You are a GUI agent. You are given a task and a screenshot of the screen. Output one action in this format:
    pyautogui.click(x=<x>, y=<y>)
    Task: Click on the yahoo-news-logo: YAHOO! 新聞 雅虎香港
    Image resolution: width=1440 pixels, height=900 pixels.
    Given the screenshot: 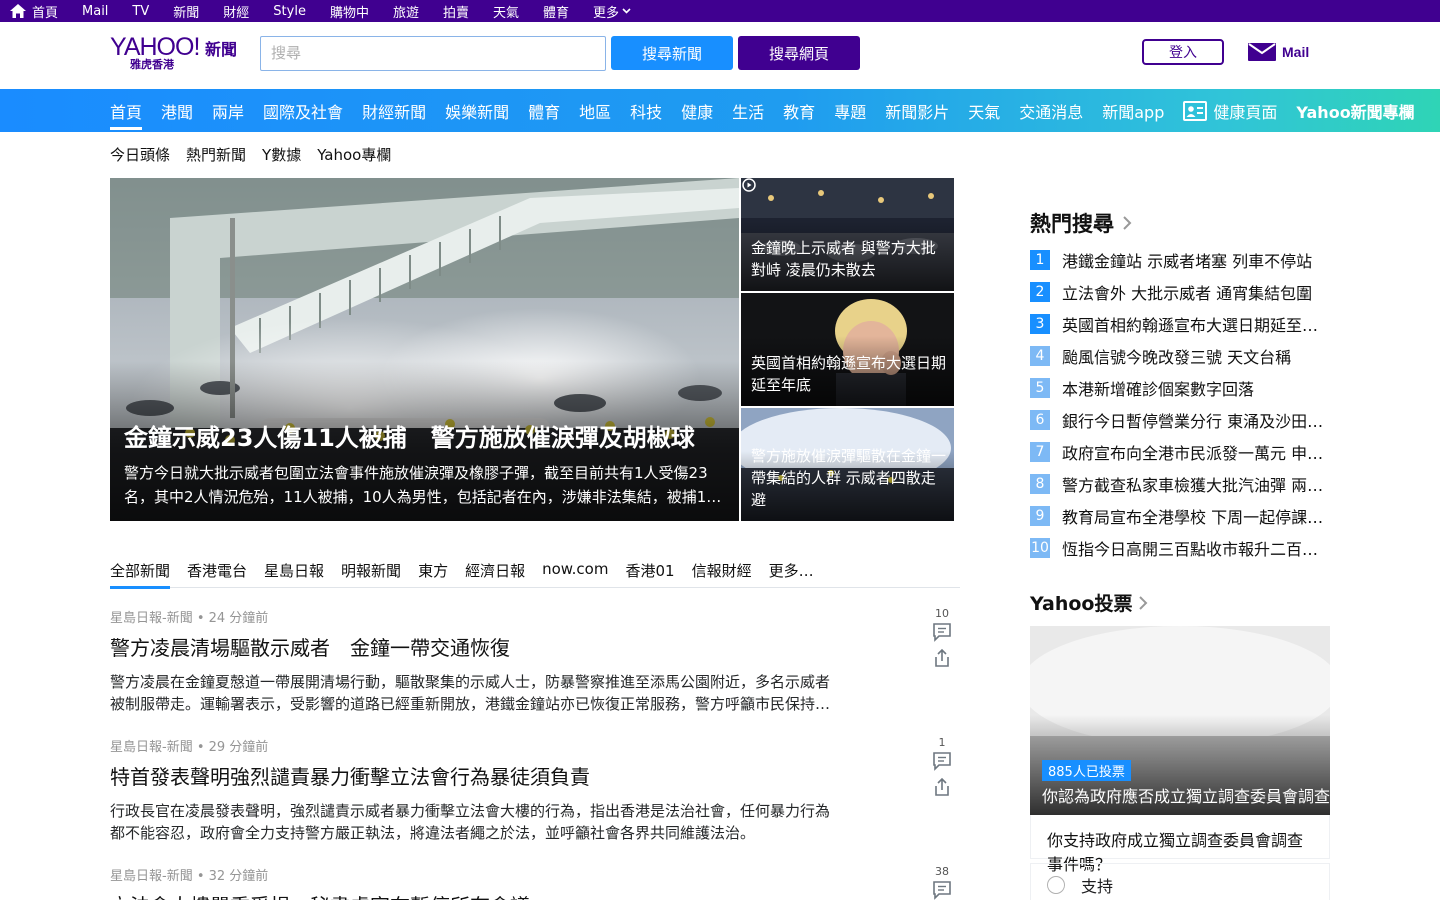 What is the action you would take?
    pyautogui.click(x=176, y=54)
    